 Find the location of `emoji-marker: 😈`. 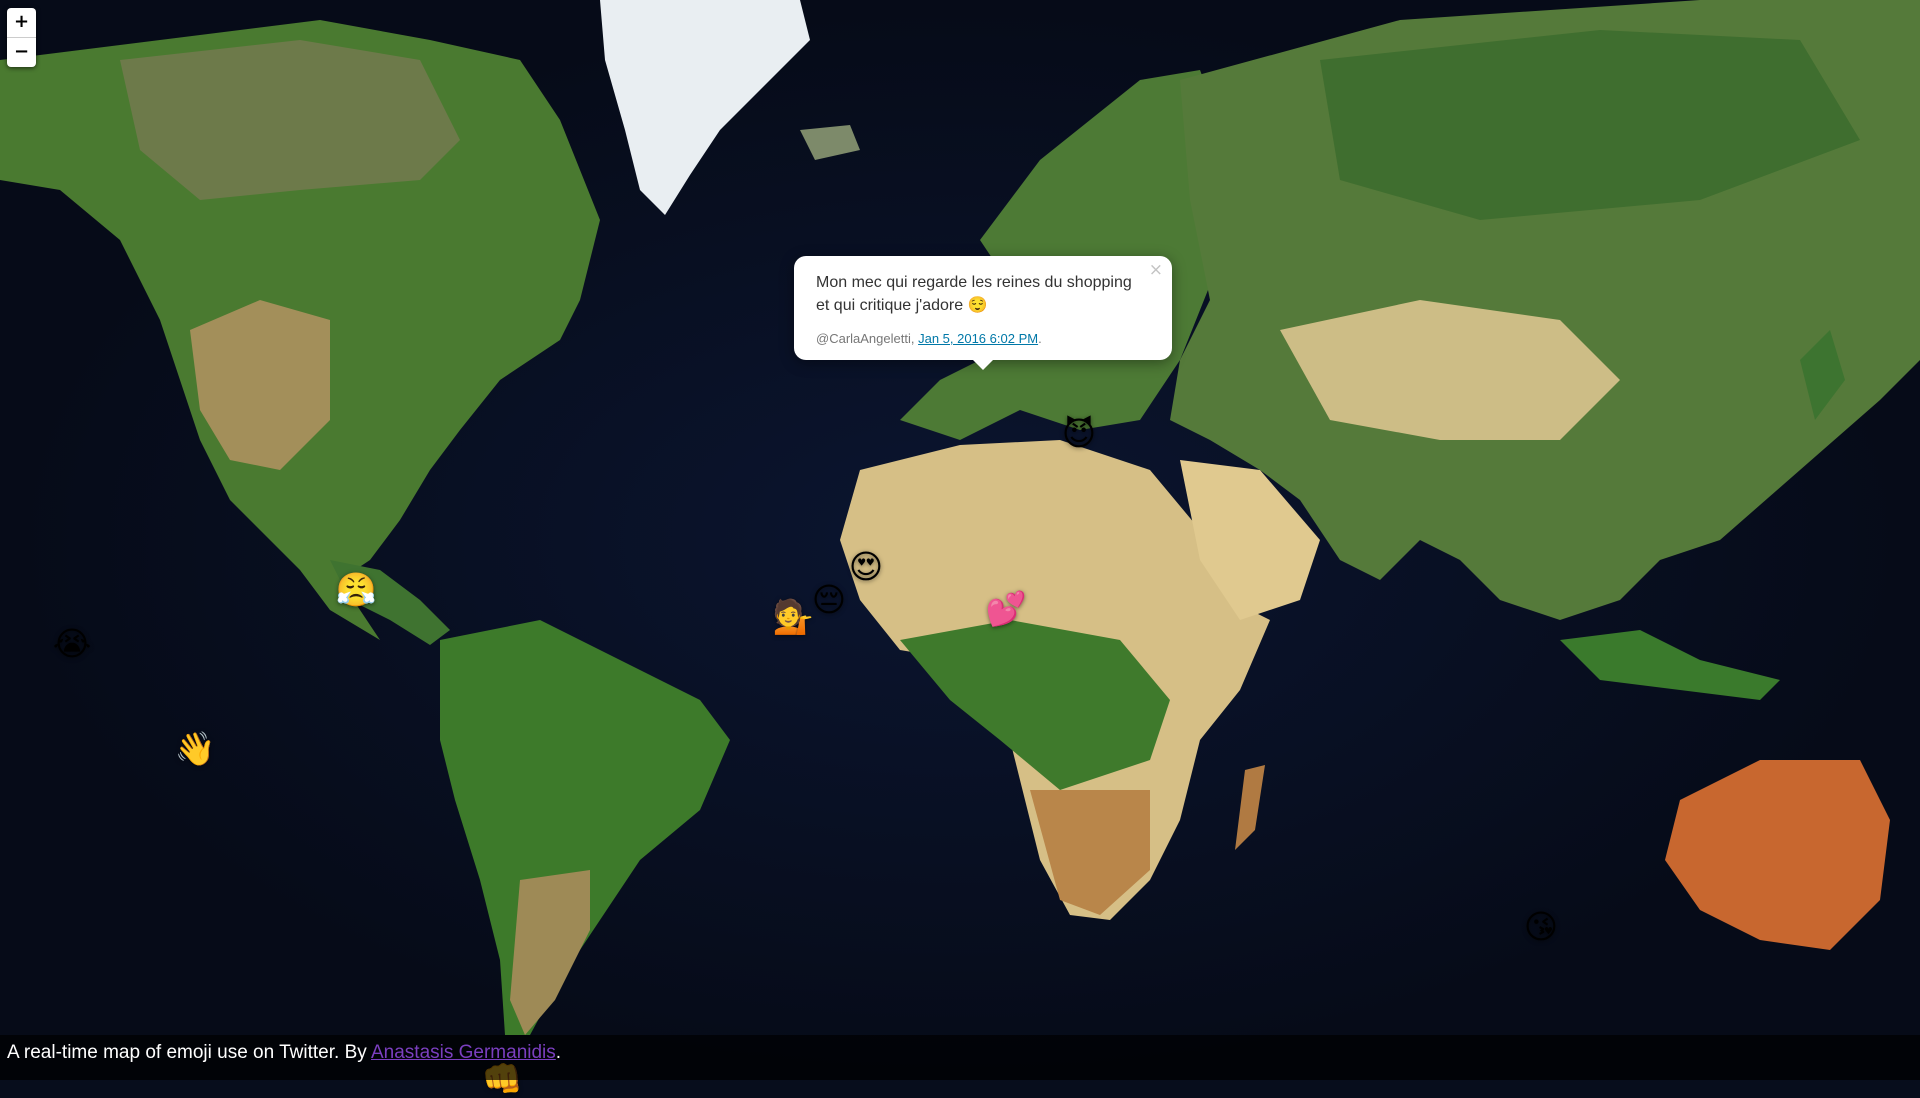

emoji-marker: 😈 is located at coordinates (1079, 433).